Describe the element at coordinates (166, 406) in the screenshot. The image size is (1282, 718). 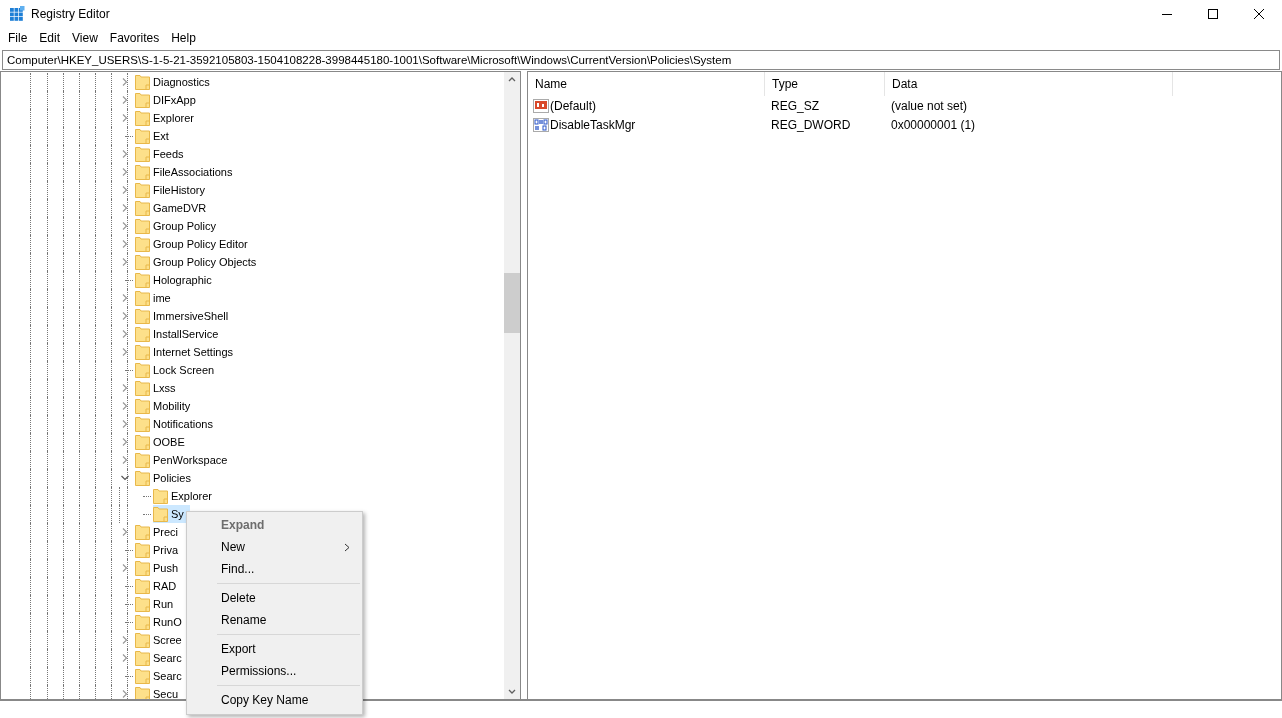
I see `registry-key: Mobility` at that location.